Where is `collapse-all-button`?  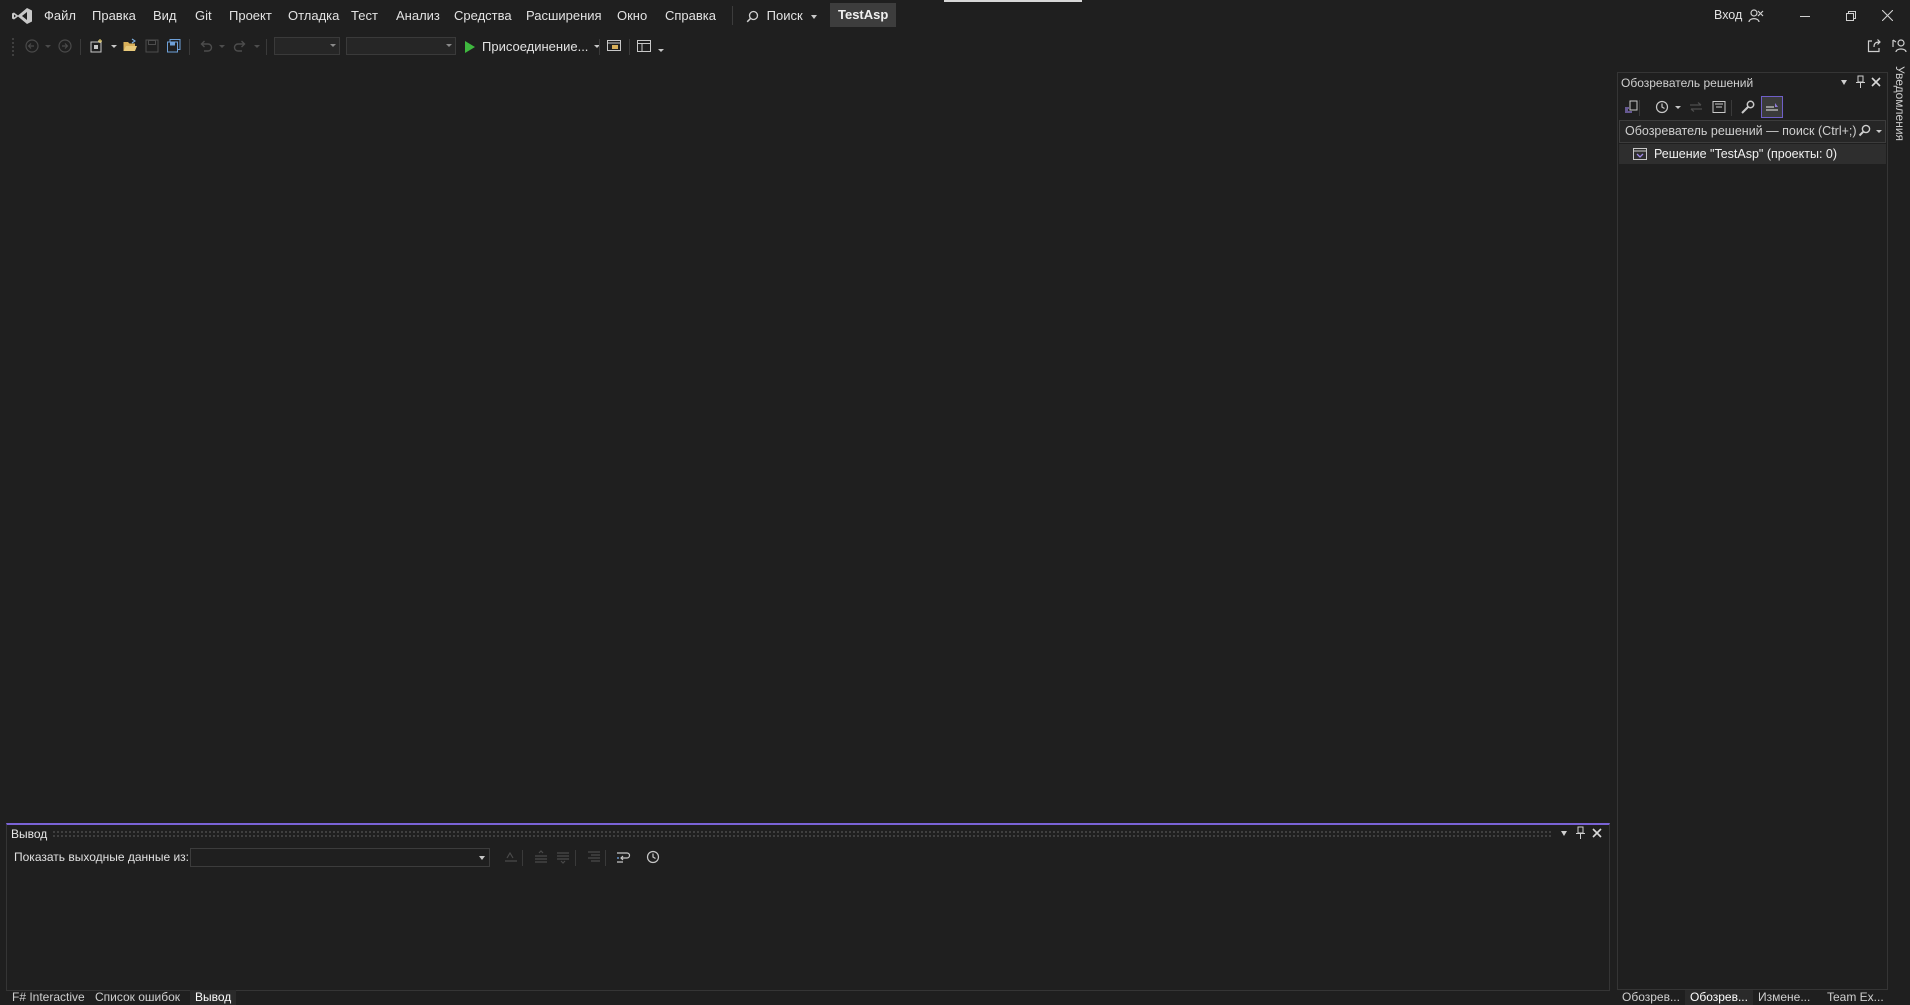 collapse-all-button is located at coordinates (1719, 107).